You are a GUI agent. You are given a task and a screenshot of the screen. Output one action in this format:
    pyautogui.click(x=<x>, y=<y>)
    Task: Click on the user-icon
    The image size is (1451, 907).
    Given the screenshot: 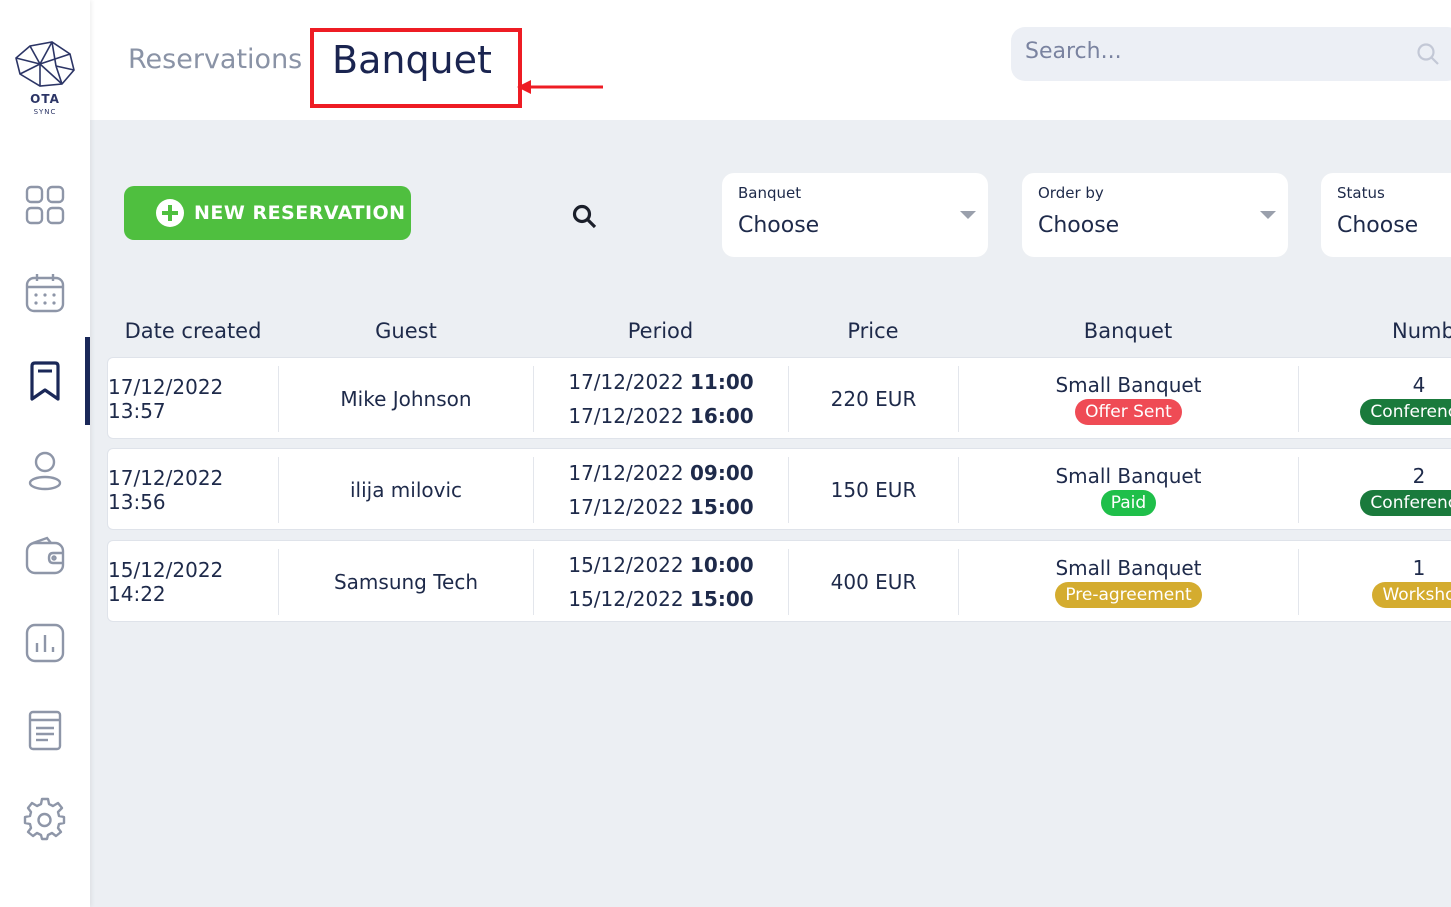 What is the action you would take?
    pyautogui.click(x=45, y=471)
    